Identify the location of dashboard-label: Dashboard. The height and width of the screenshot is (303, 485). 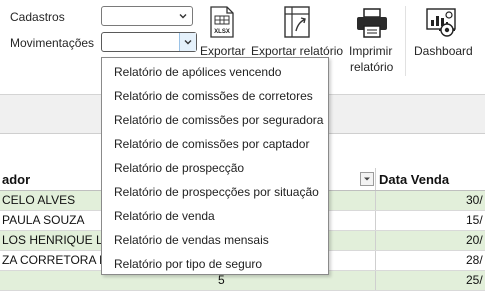
(443, 51).